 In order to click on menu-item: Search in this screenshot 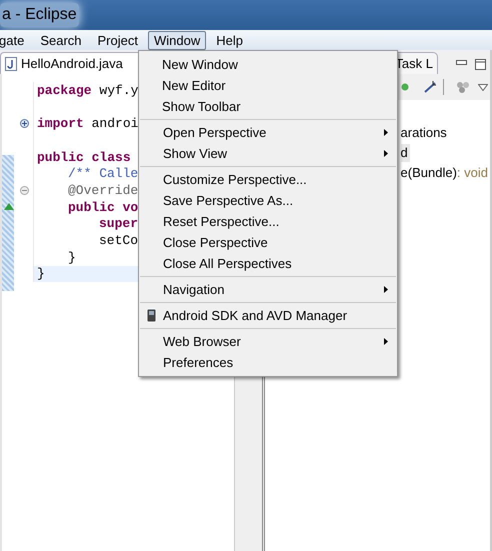, I will do `click(61, 40)`.